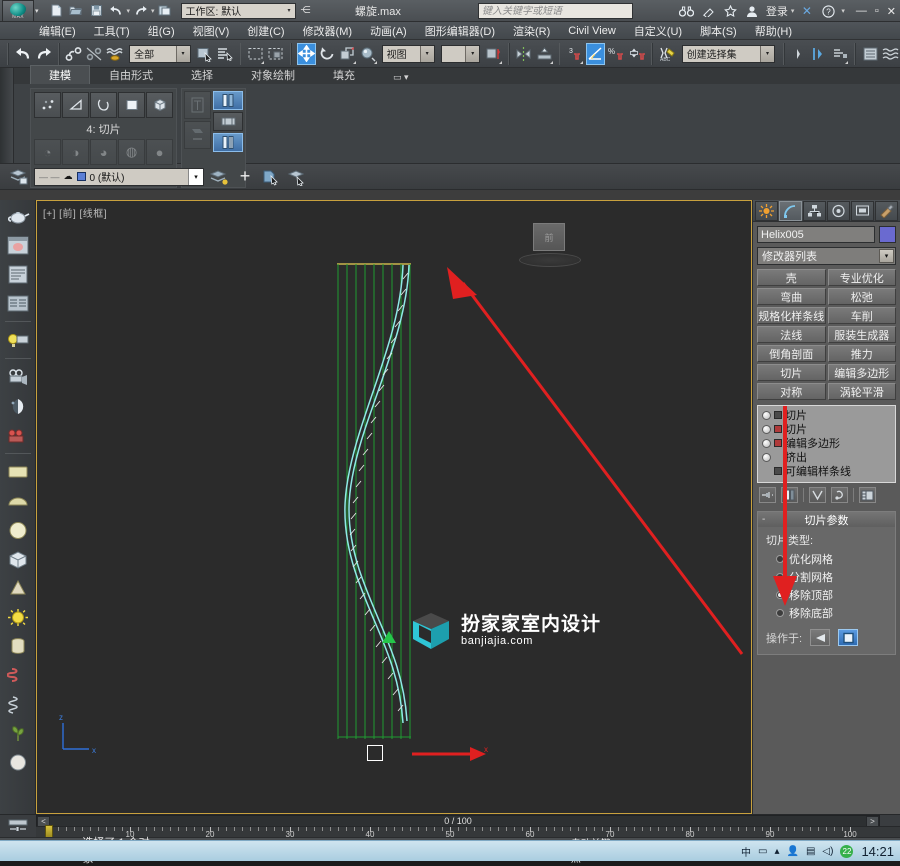 Image resolution: width=900 pixels, height=866 pixels. Describe the element at coordinates (776, 851) in the screenshot. I see `chevron-up-icon: ▴` at that location.